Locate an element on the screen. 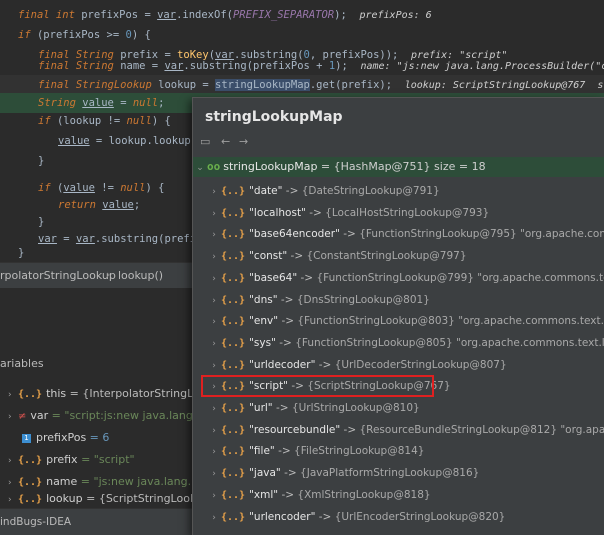 The image size is (604, 535). variable-name: name is located at coordinates (62, 481).